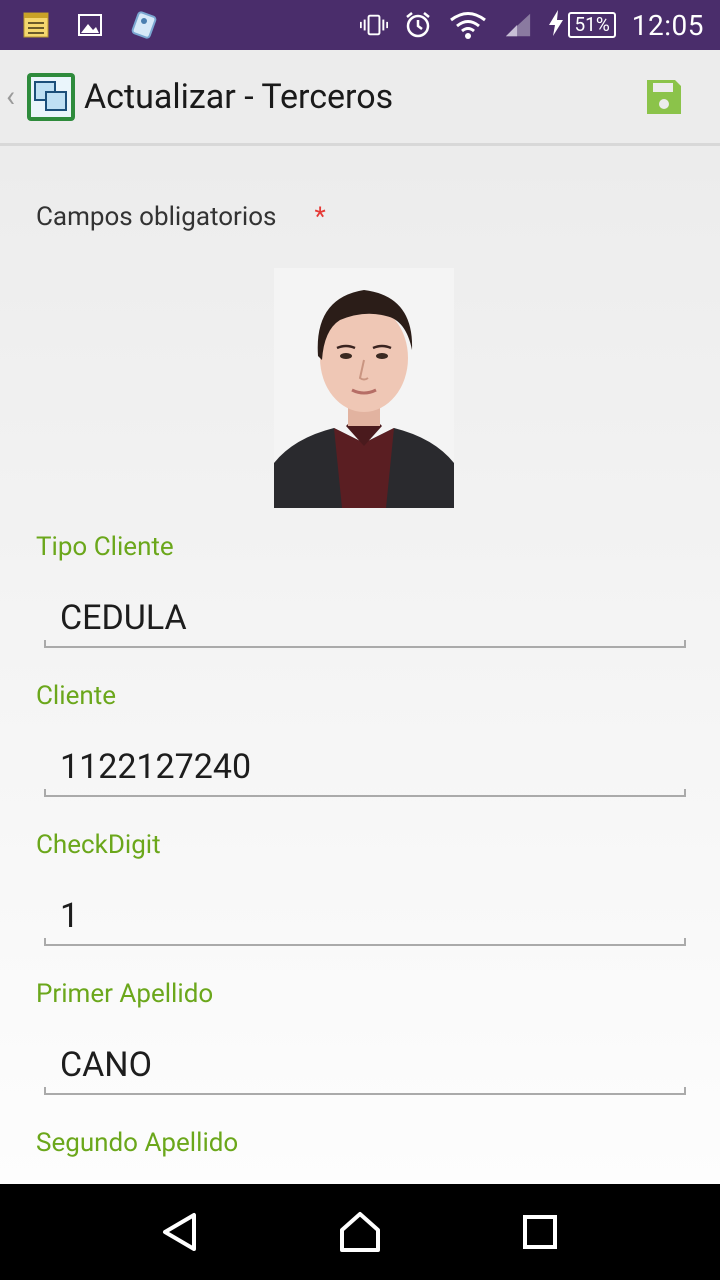  Describe the element at coordinates (36, 25) in the screenshot. I see `notes-icon` at that location.